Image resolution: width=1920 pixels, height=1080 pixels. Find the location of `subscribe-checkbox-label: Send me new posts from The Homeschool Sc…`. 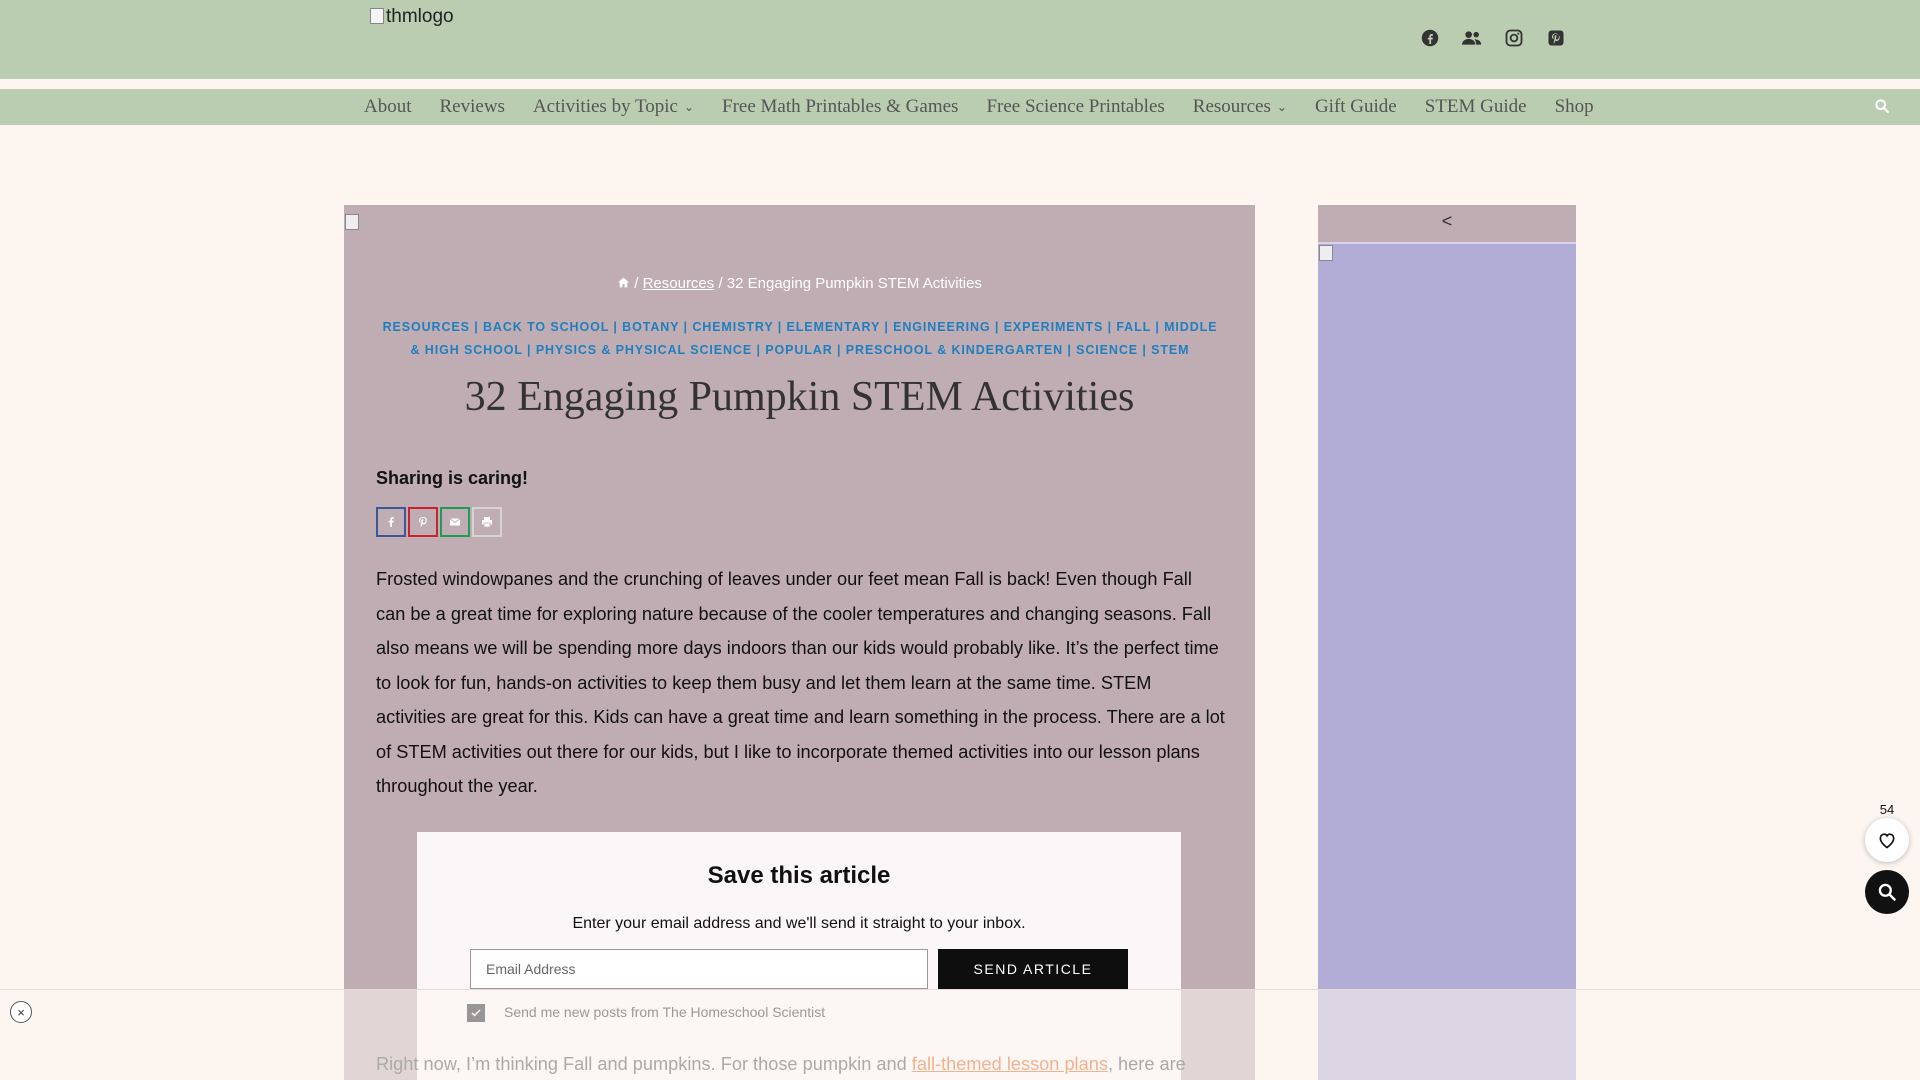

subscribe-checkbox-label: Send me new posts from The Homeschool Sc… is located at coordinates (665, 1012).